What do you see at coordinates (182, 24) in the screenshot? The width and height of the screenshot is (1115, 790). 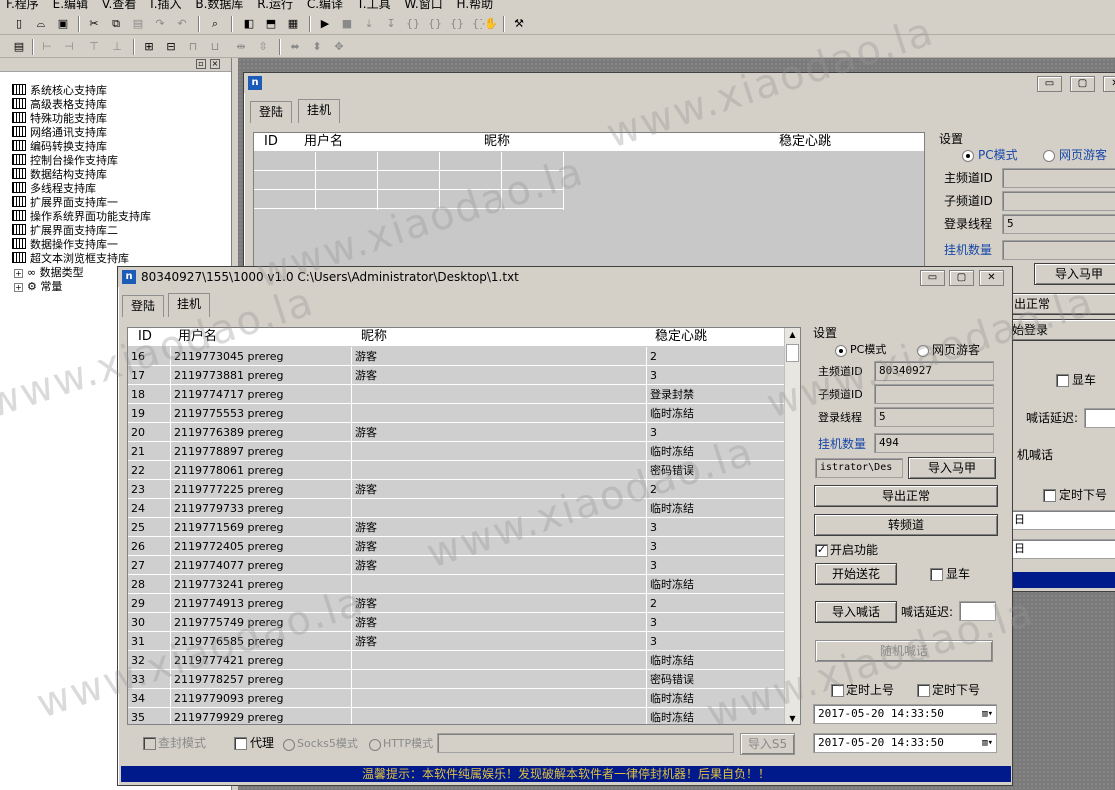 I see `undo-icon: ↶` at bounding box center [182, 24].